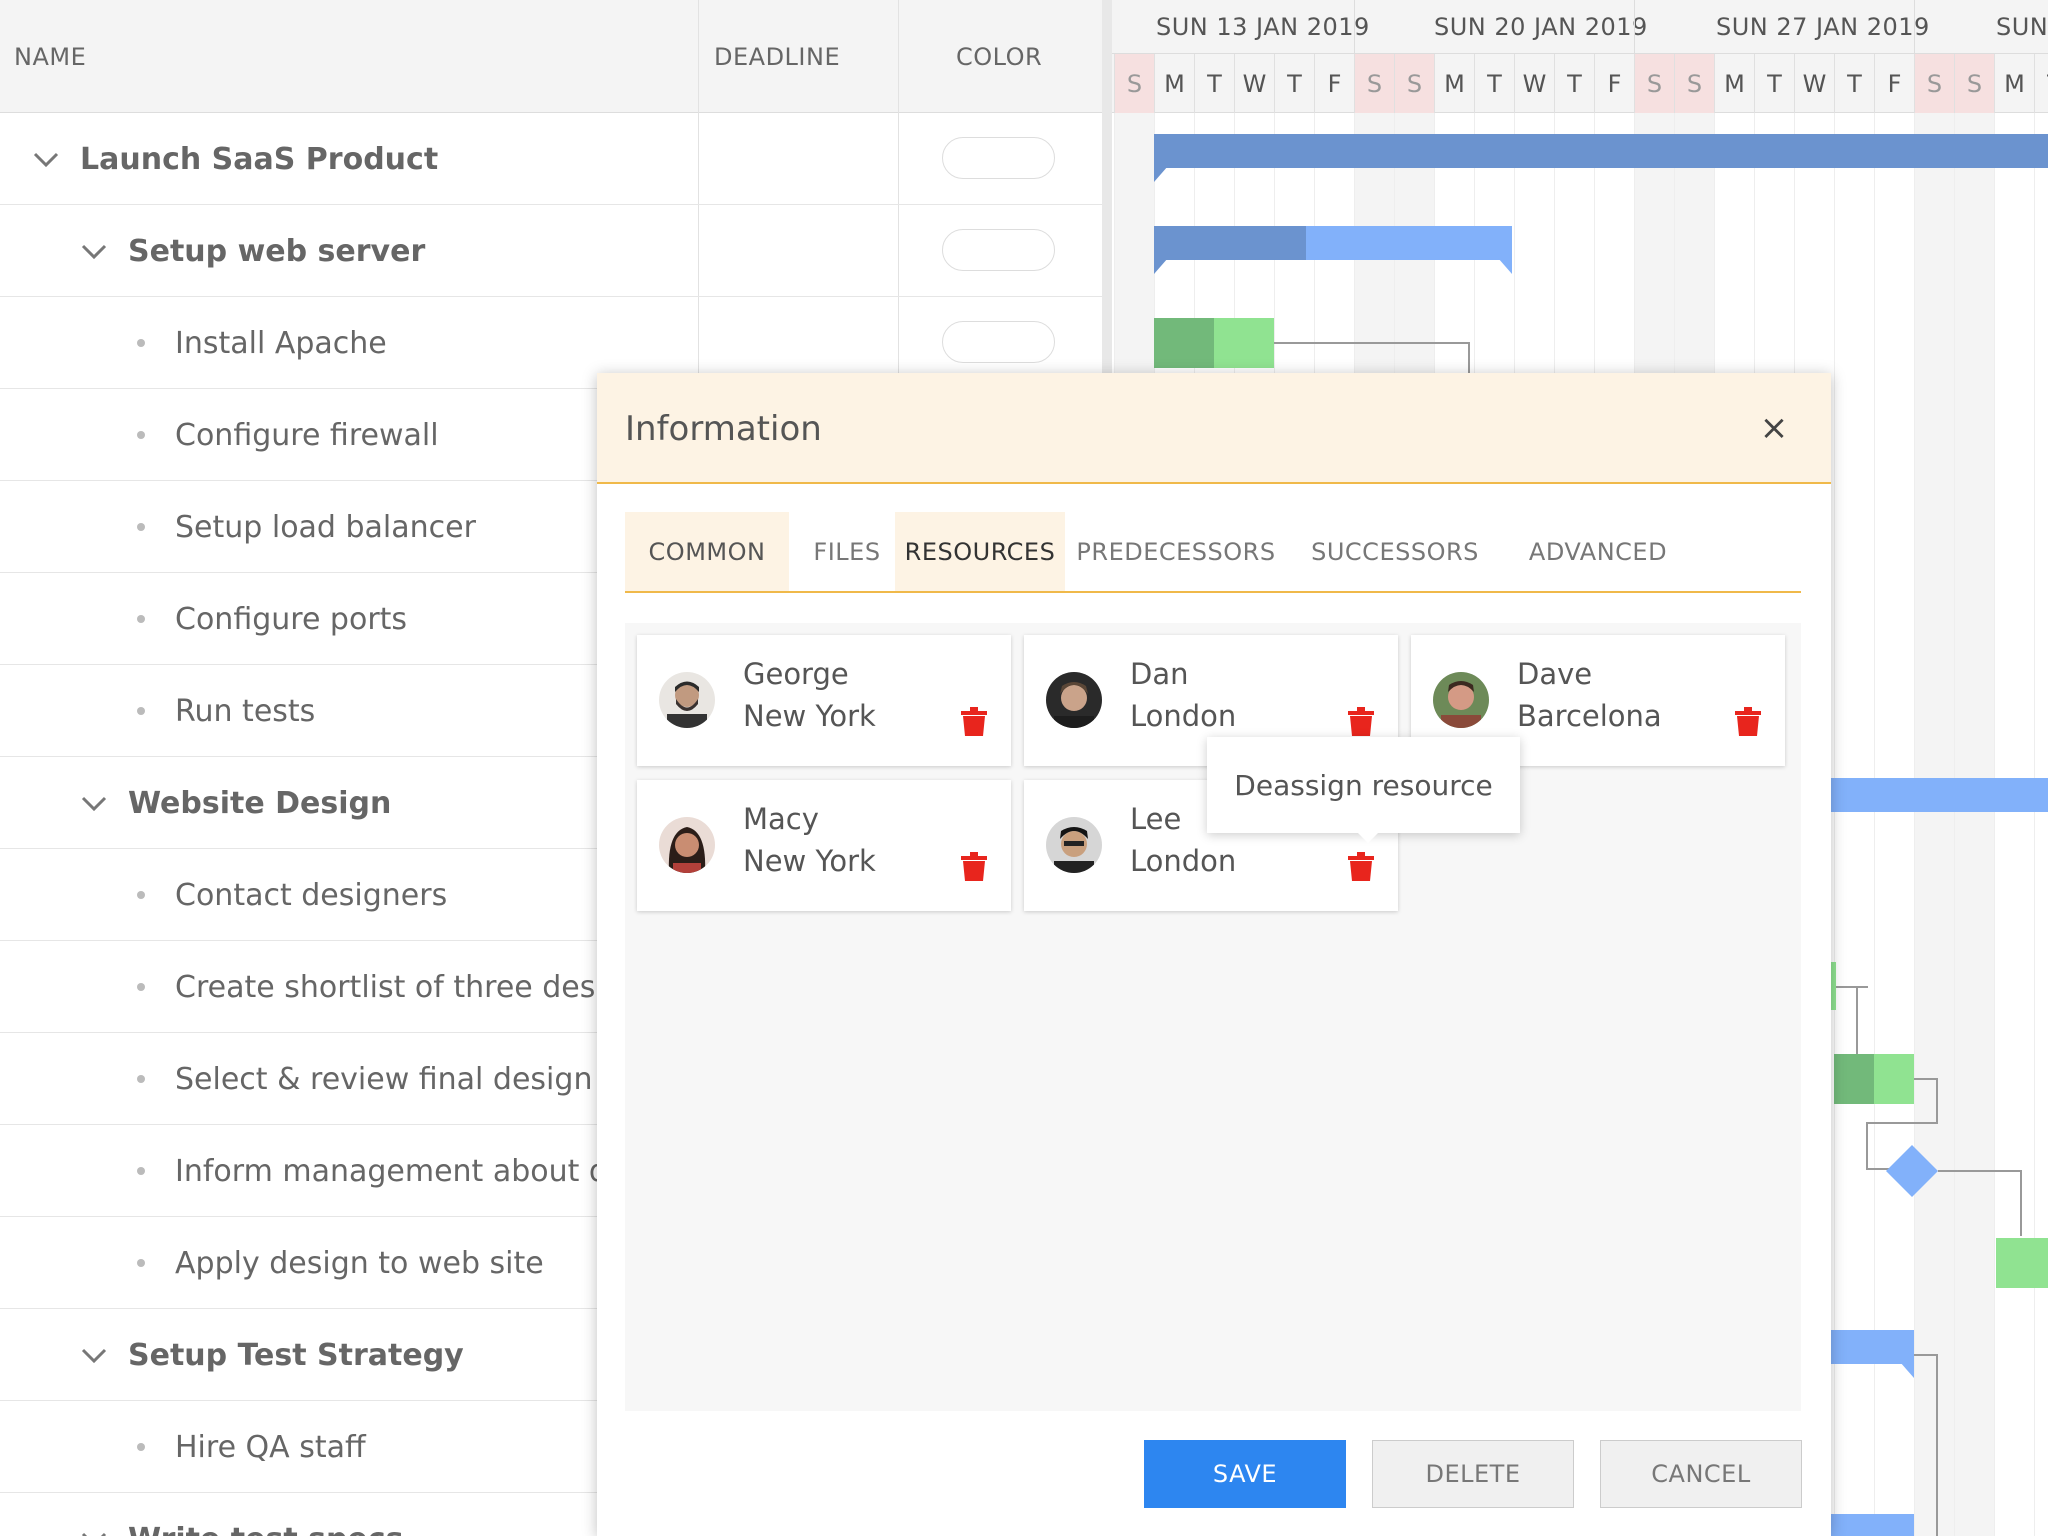  I want to click on timeline-day-header: SMTWTFSSMTWTFSSMTWTFSSMT, so click(1580, 83).